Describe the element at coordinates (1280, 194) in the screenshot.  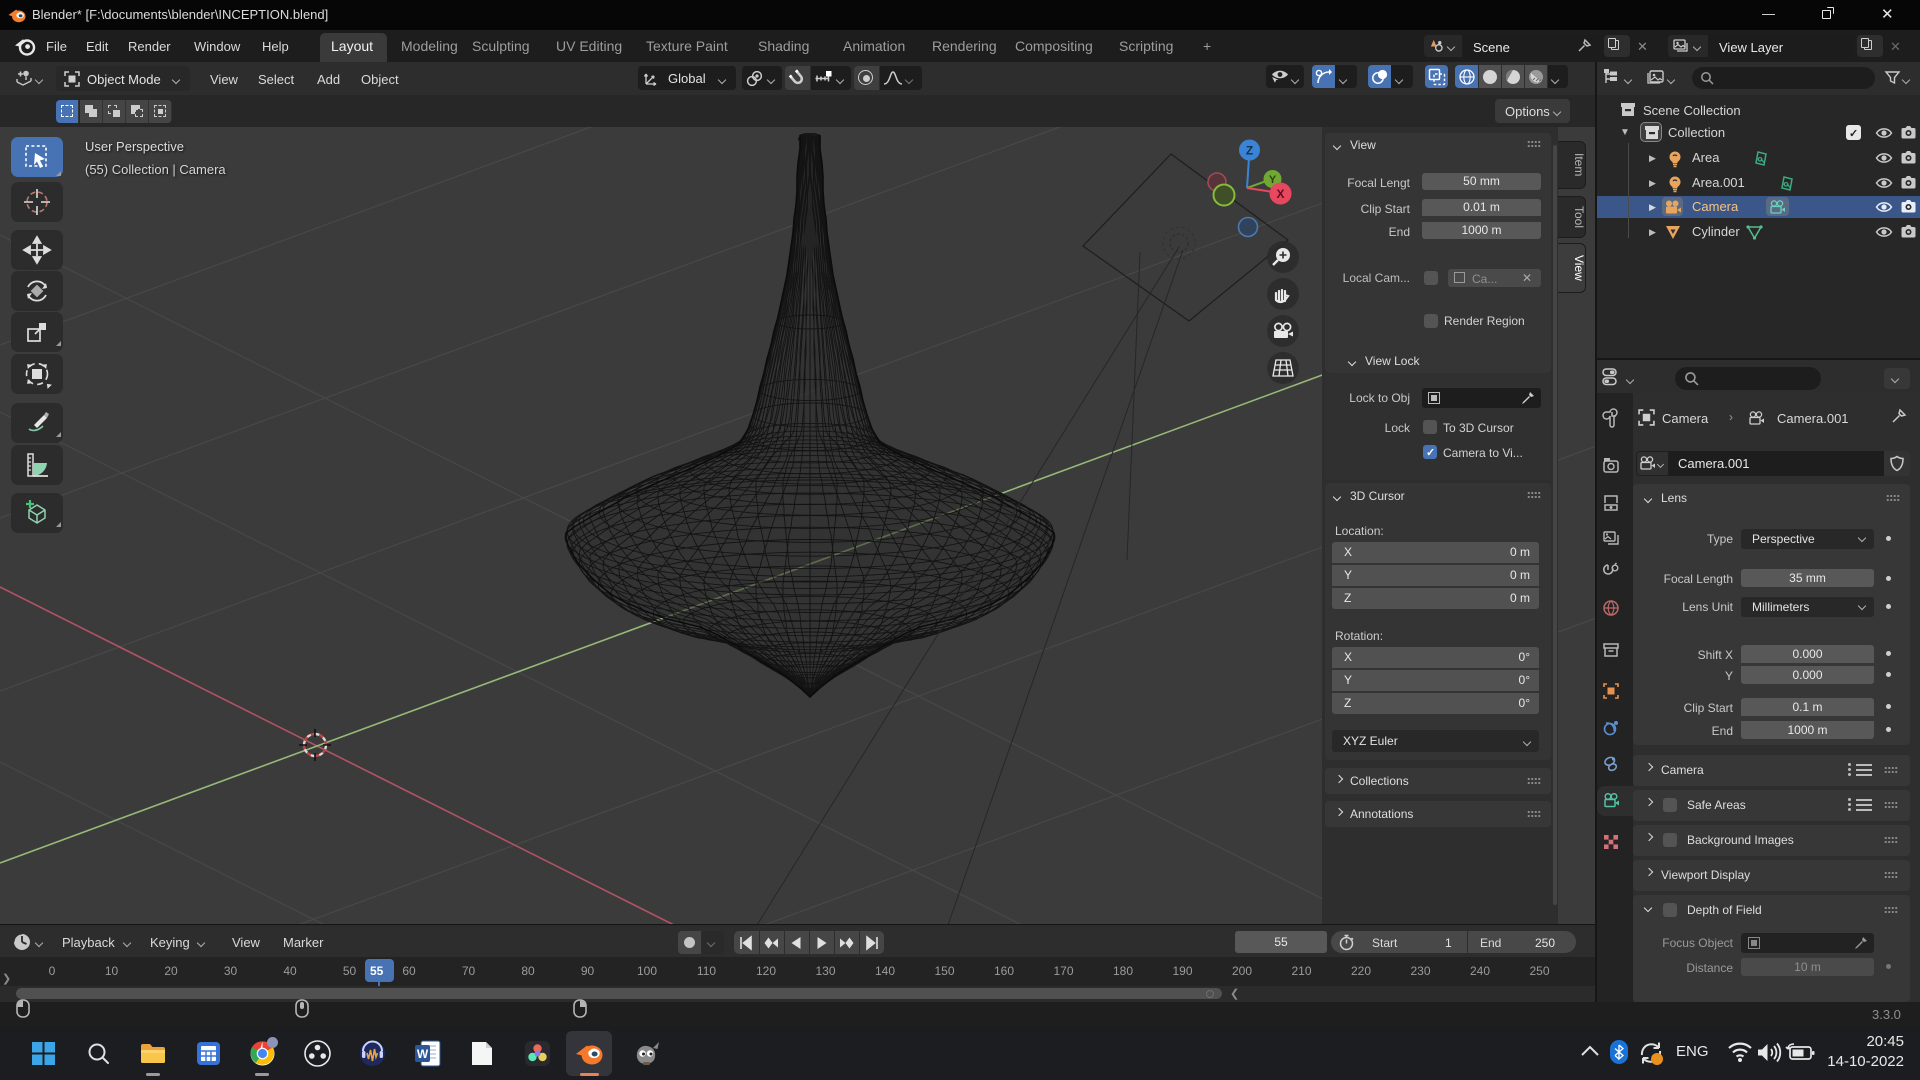
I see `svg-text: X` at that location.